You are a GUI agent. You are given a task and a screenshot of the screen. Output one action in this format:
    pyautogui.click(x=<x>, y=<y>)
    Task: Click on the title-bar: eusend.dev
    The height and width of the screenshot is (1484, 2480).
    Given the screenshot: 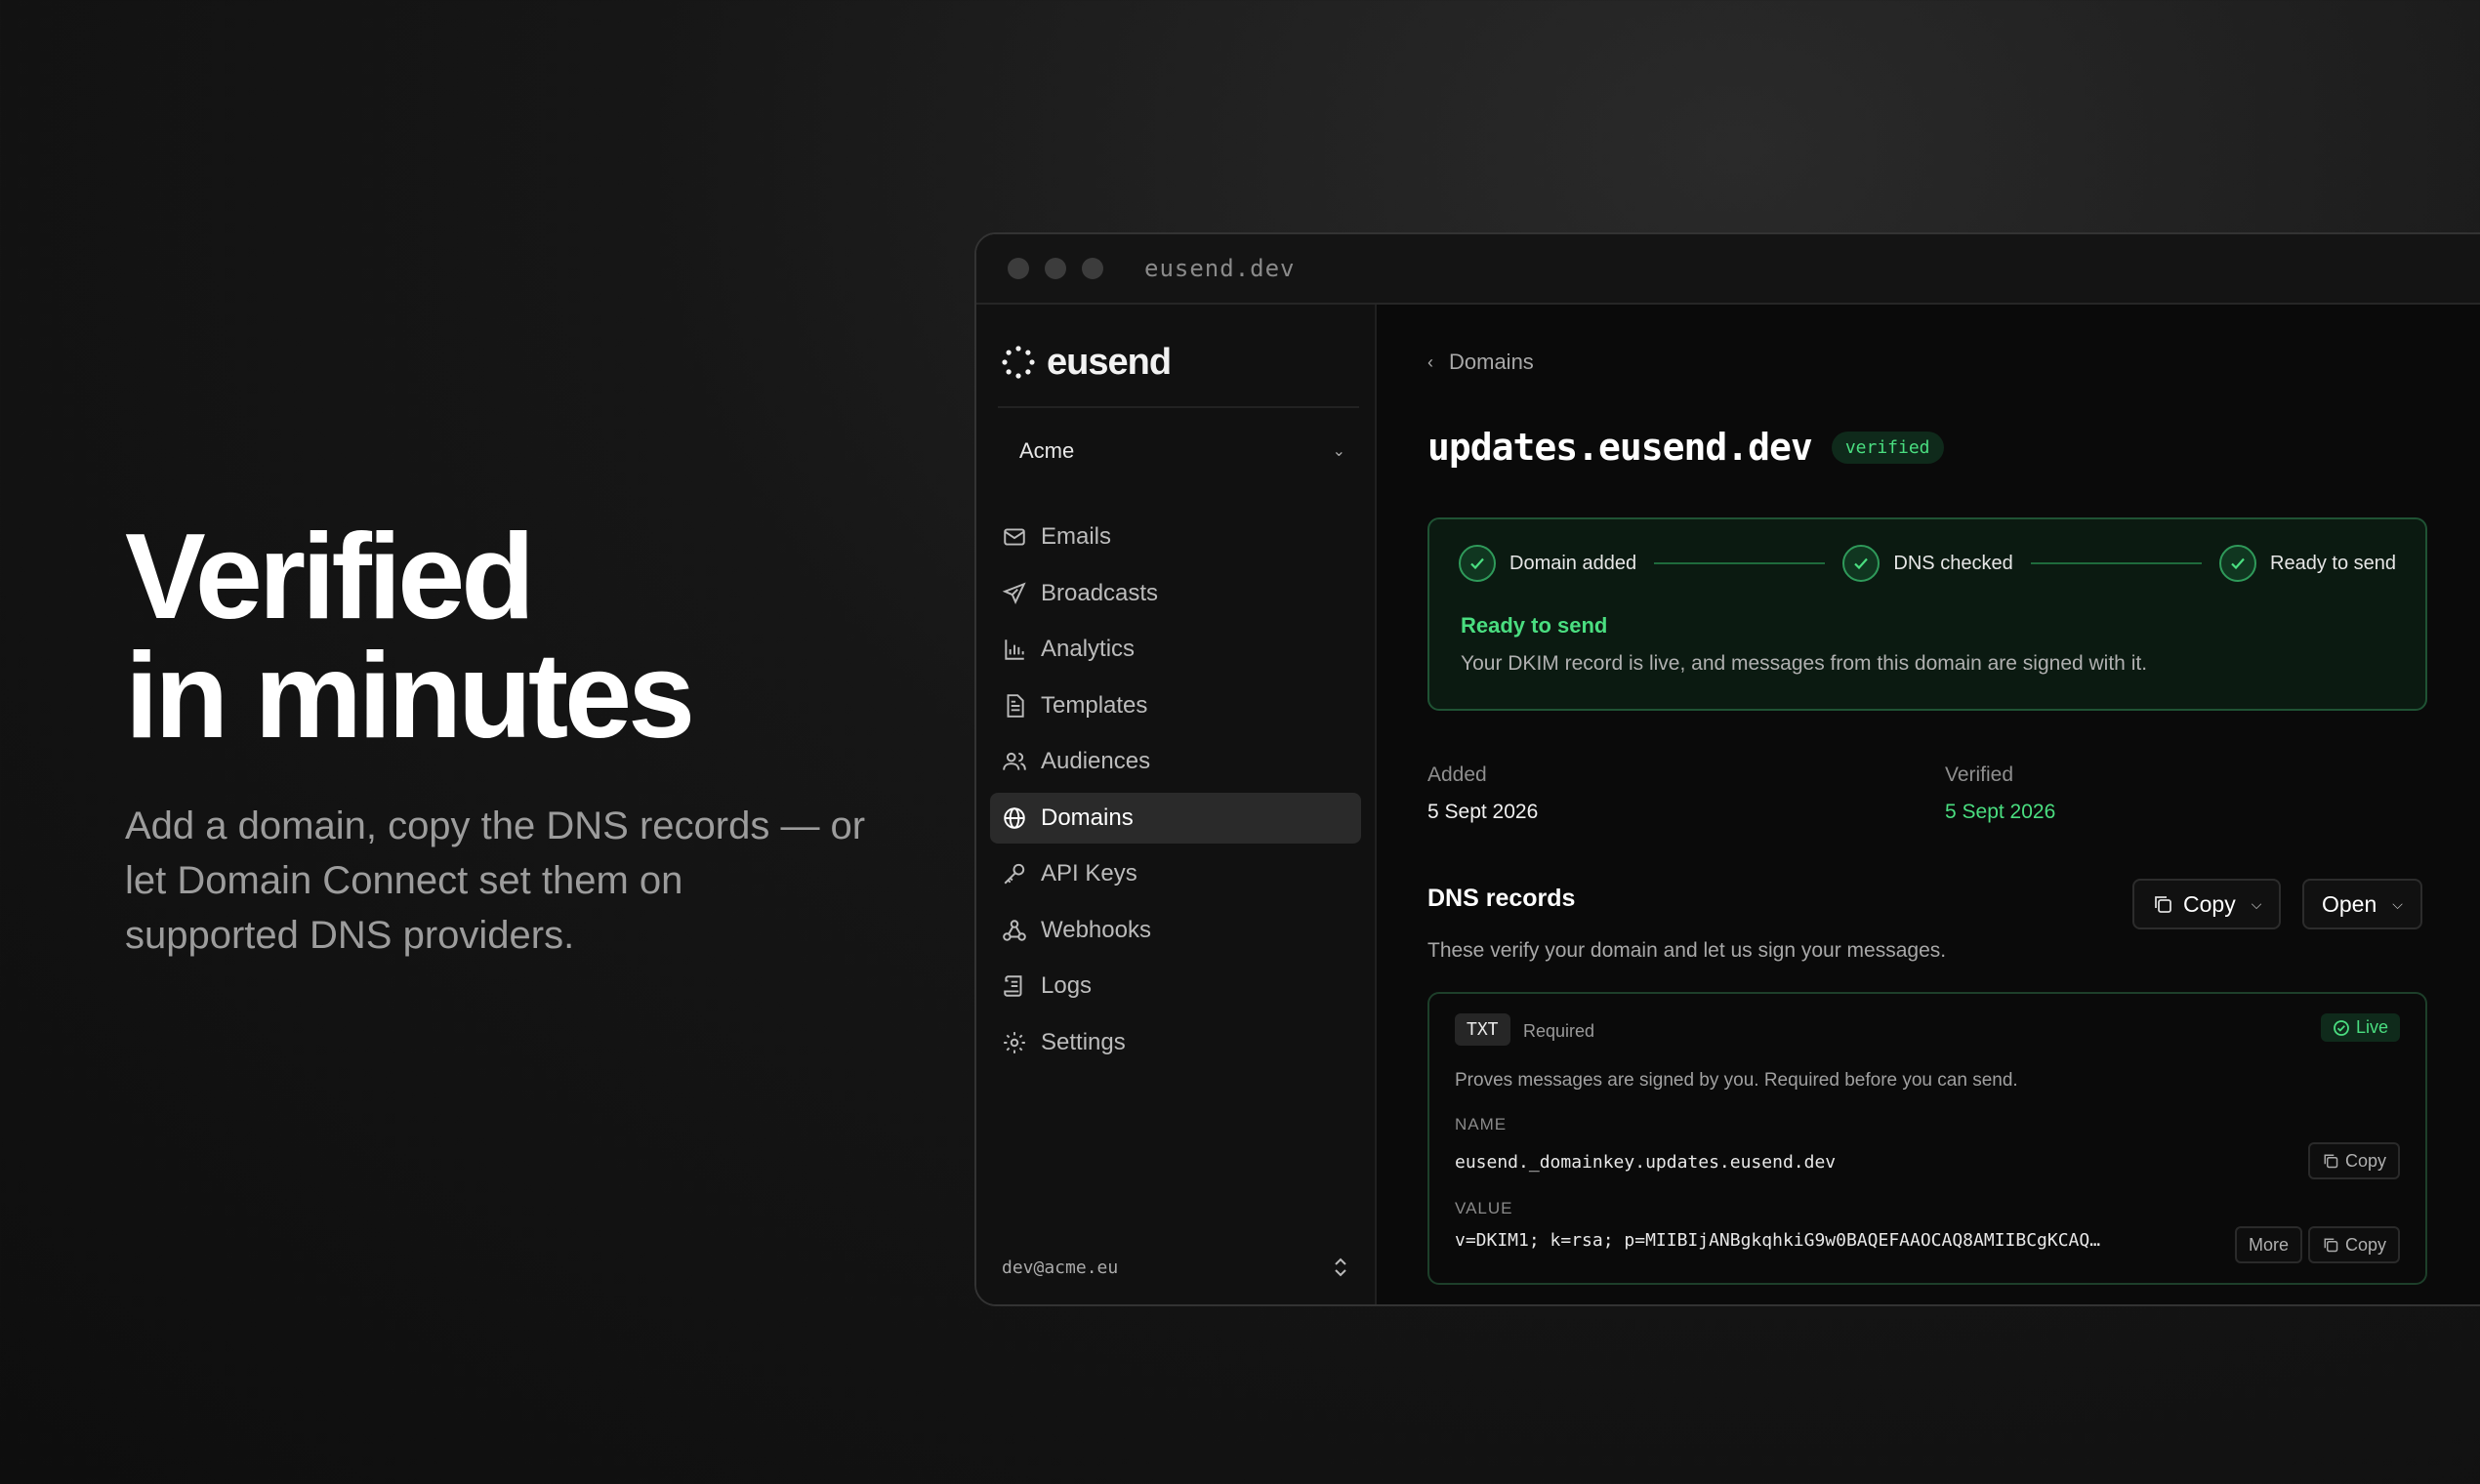 What is the action you would take?
    pyautogui.click(x=1728, y=269)
    